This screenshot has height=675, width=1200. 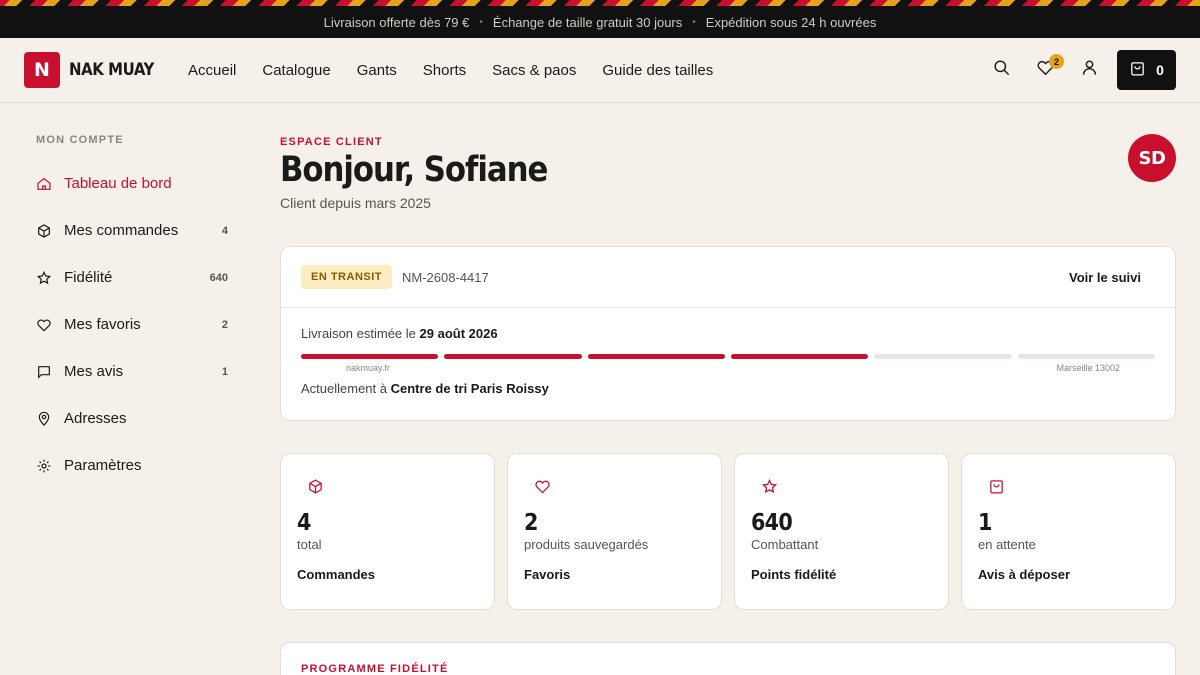 I want to click on sidebar-item-count: 1, so click(x=224, y=371).